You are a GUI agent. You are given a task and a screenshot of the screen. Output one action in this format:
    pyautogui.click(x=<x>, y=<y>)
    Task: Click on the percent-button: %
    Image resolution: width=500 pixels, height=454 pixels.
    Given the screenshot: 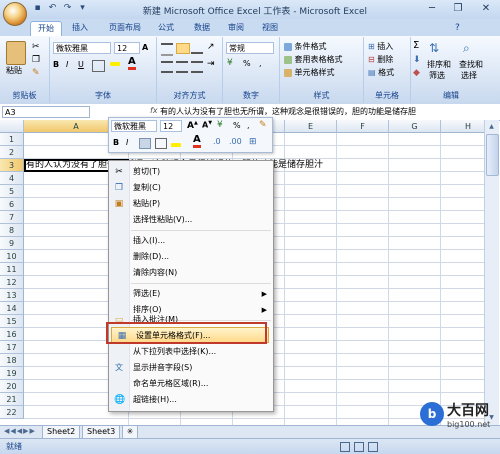 What is the action you would take?
    pyautogui.click(x=247, y=63)
    